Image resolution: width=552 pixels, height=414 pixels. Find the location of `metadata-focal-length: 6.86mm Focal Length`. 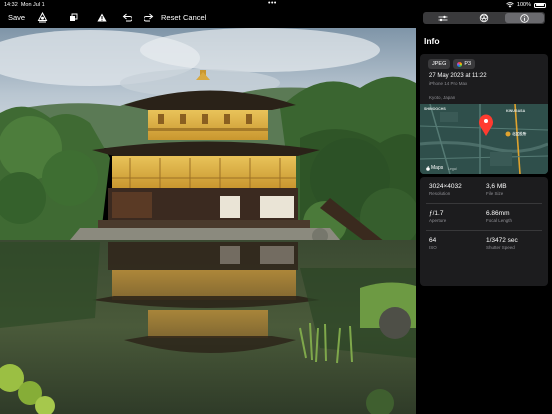

metadata-focal-length: 6.86mm Focal Length is located at coordinates (499, 216).